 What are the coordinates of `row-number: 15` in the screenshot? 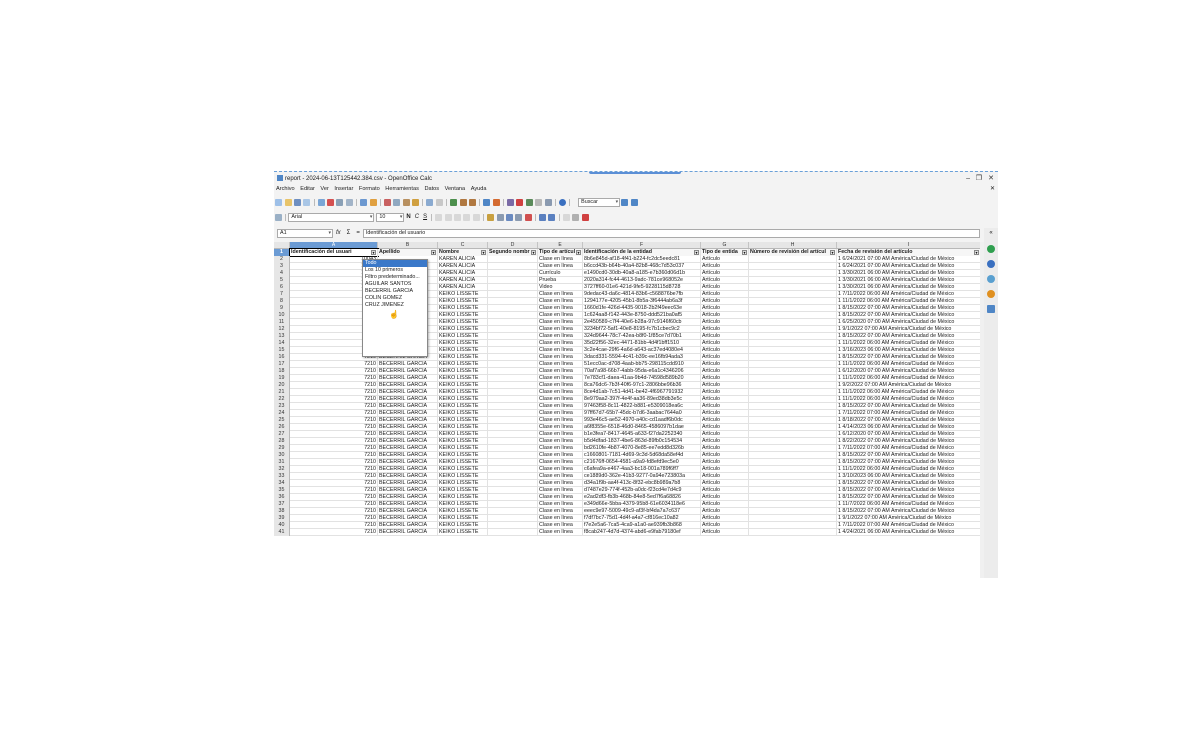 It's located at (282, 350).